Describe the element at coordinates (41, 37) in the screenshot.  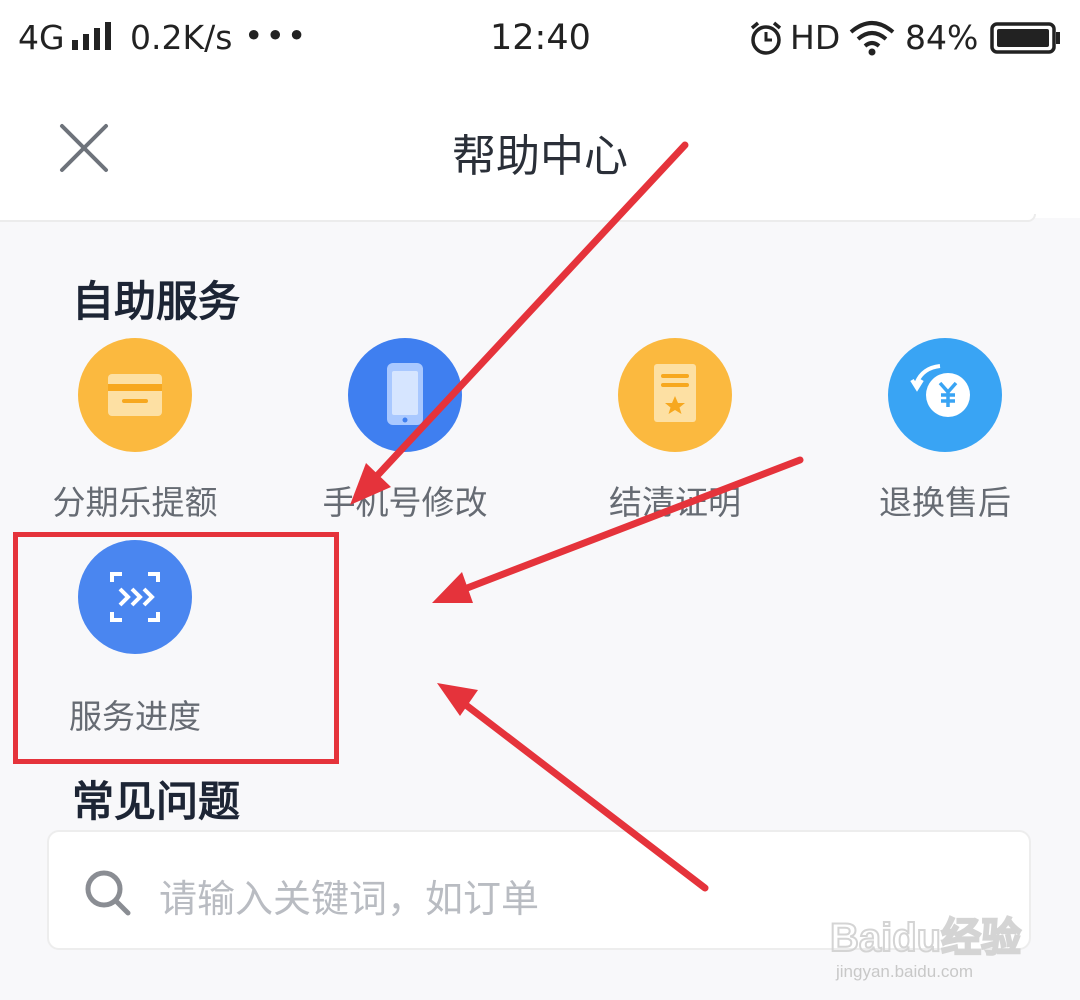
I see `network-type: 4G` at that location.